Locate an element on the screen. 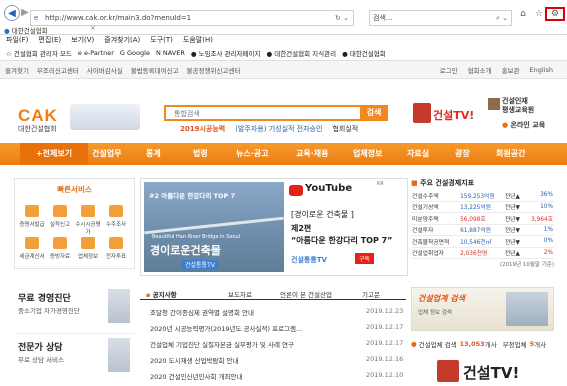 This screenshot has width=567, height=386. tab-column: 기고문 is located at coordinates (371, 294).